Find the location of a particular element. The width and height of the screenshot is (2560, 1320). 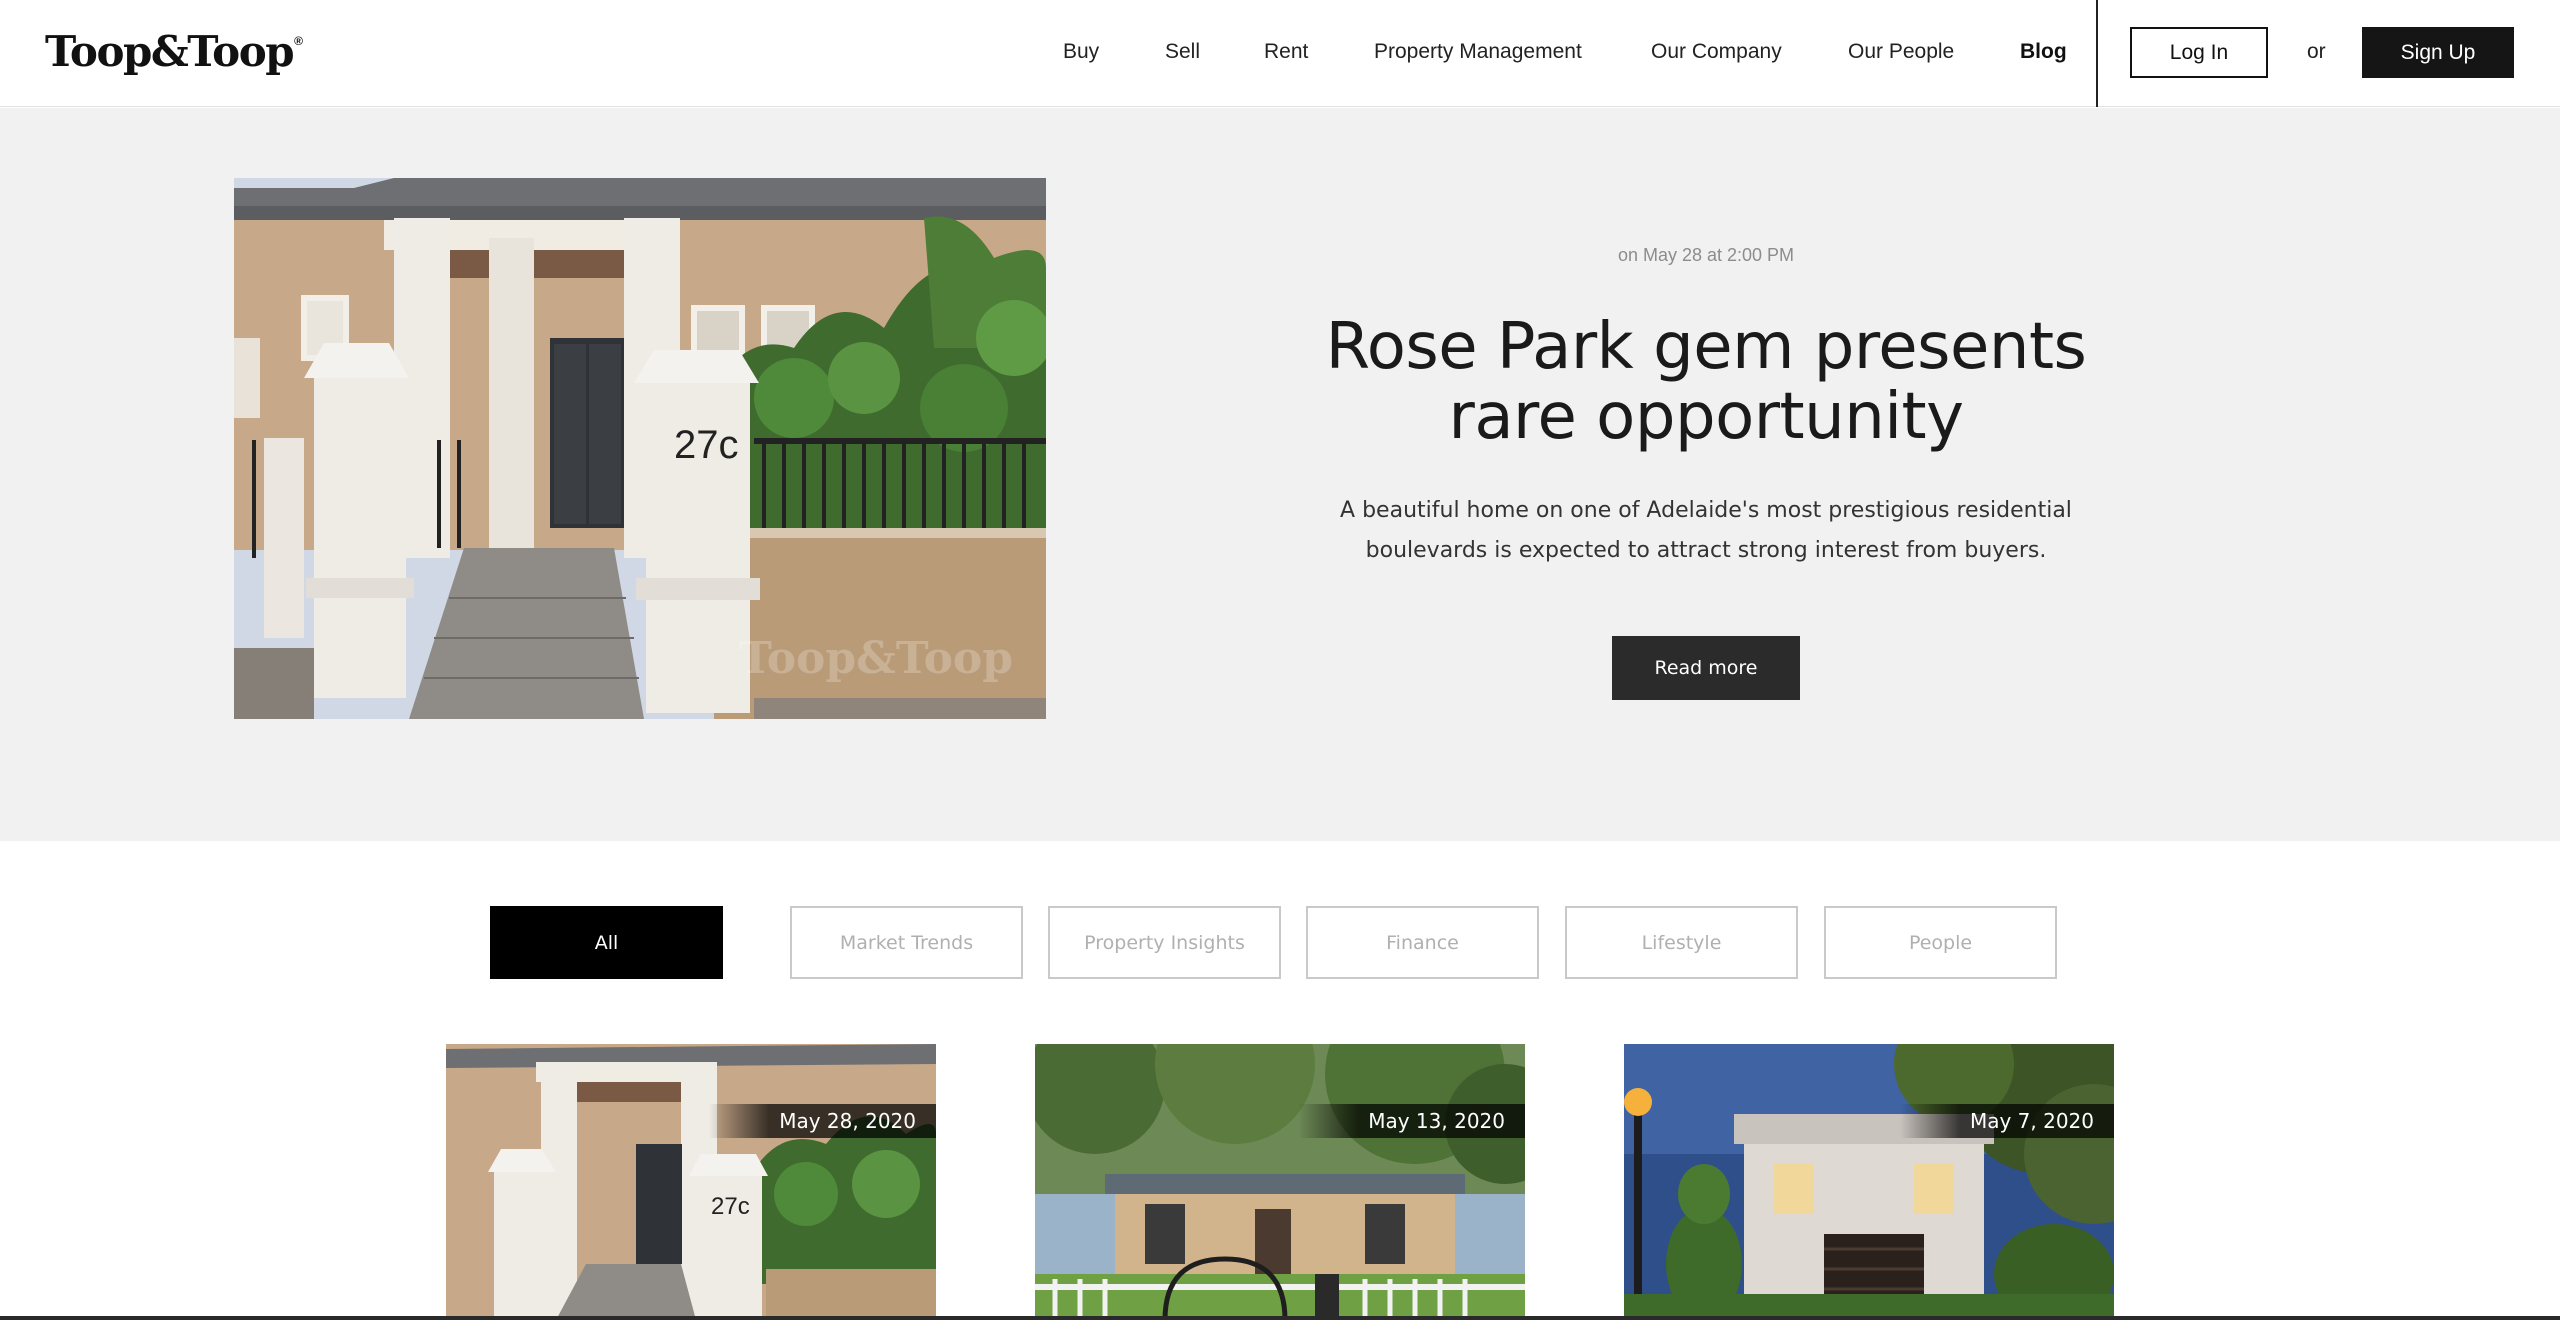

read-more-button: Read more is located at coordinates (1706, 668).